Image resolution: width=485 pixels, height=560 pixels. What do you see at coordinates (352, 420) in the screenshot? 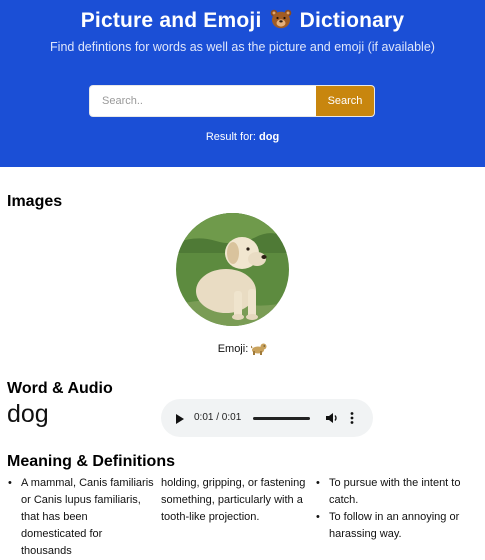
I see `more-vertical-icon` at bounding box center [352, 420].